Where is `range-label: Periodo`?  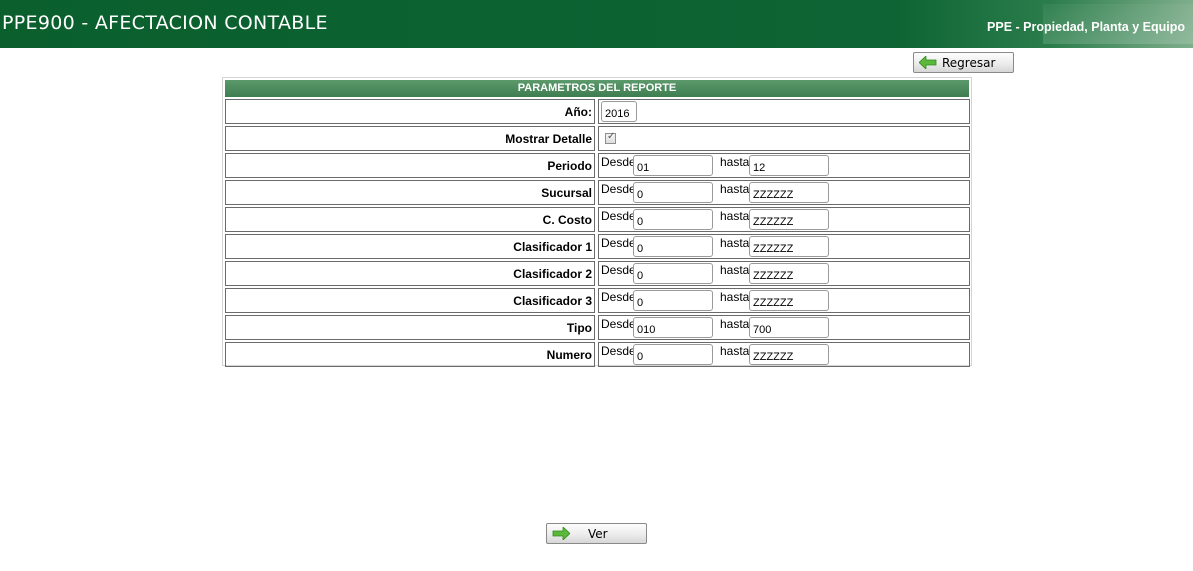 range-label: Periodo is located at coordinates (569, 166).